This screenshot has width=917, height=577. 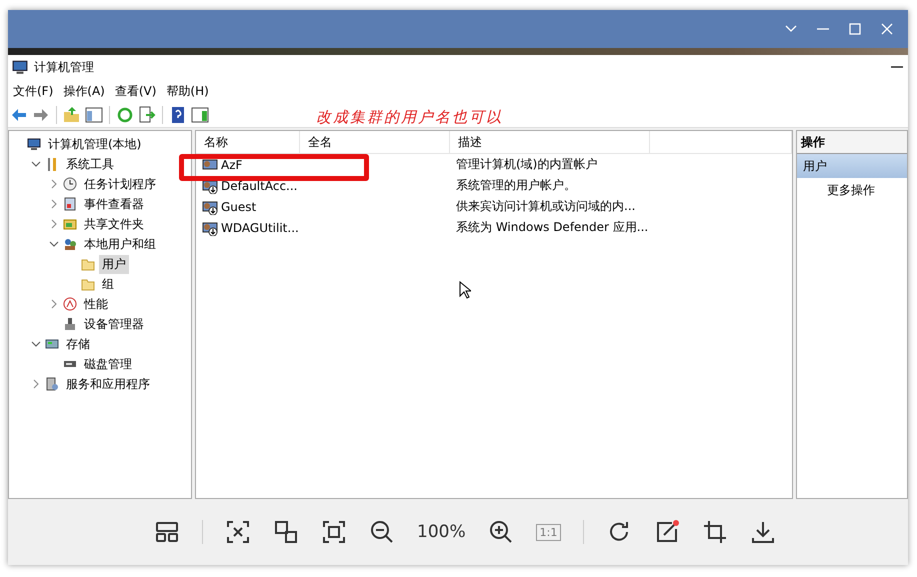 I want to click on fit-screen-icon, so click(x=334, y=532).